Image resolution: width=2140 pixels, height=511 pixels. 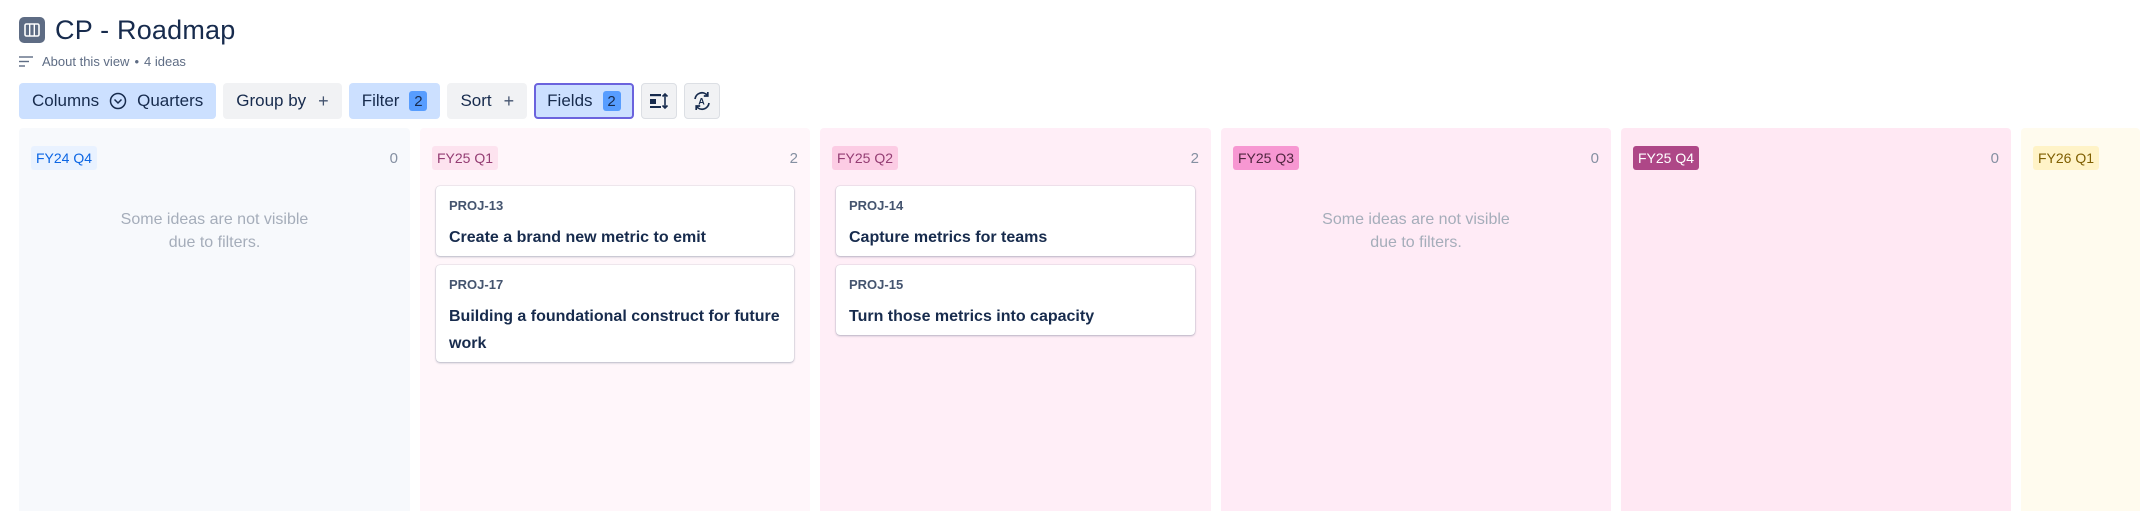 What do you see at coordinates (615, 206) in the screenshot?
I see `idea-key: PROJ-13` at bounding box center [615, 206].